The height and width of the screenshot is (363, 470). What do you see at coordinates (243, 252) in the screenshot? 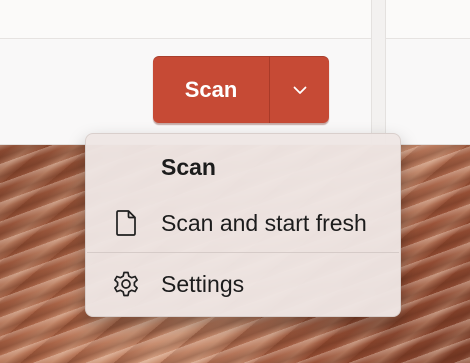
I see `menu-separator` at bounding box center [243, 252].